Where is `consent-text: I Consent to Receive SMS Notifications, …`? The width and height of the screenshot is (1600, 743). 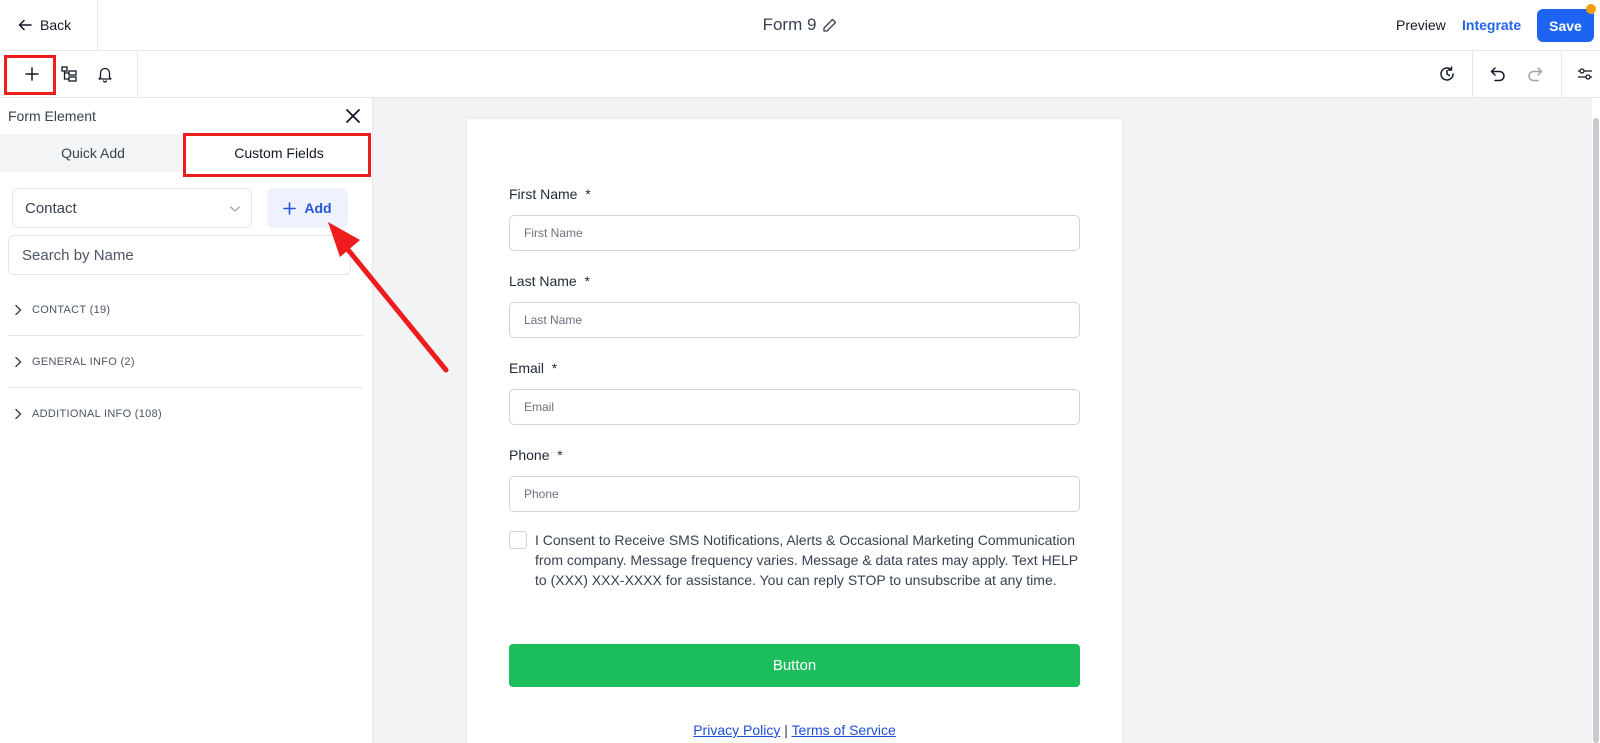
consent-text: I Consent to Receive SMS Notifications, … is located at coordinates (806, 560).